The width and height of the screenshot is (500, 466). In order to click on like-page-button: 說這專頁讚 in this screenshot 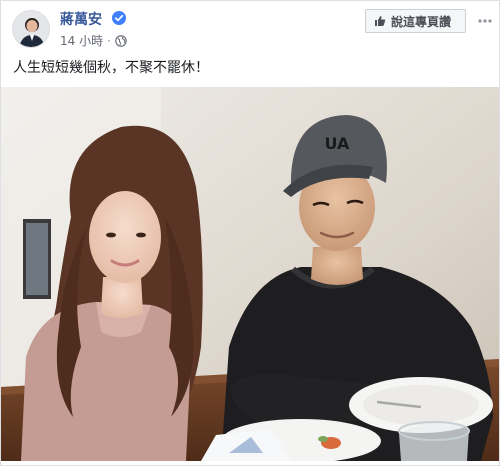, I will do `click(415, 21)`.